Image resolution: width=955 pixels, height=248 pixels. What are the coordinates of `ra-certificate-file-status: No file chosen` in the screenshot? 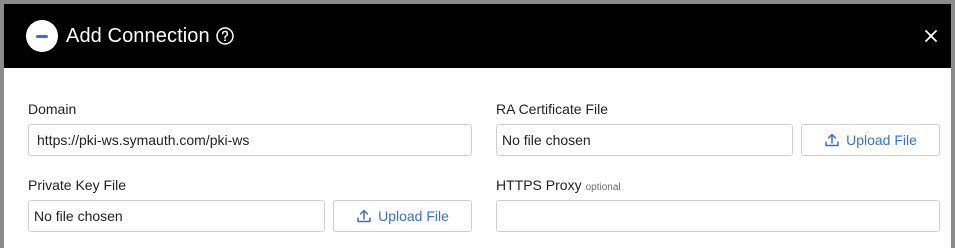 It's located at (546, 140).